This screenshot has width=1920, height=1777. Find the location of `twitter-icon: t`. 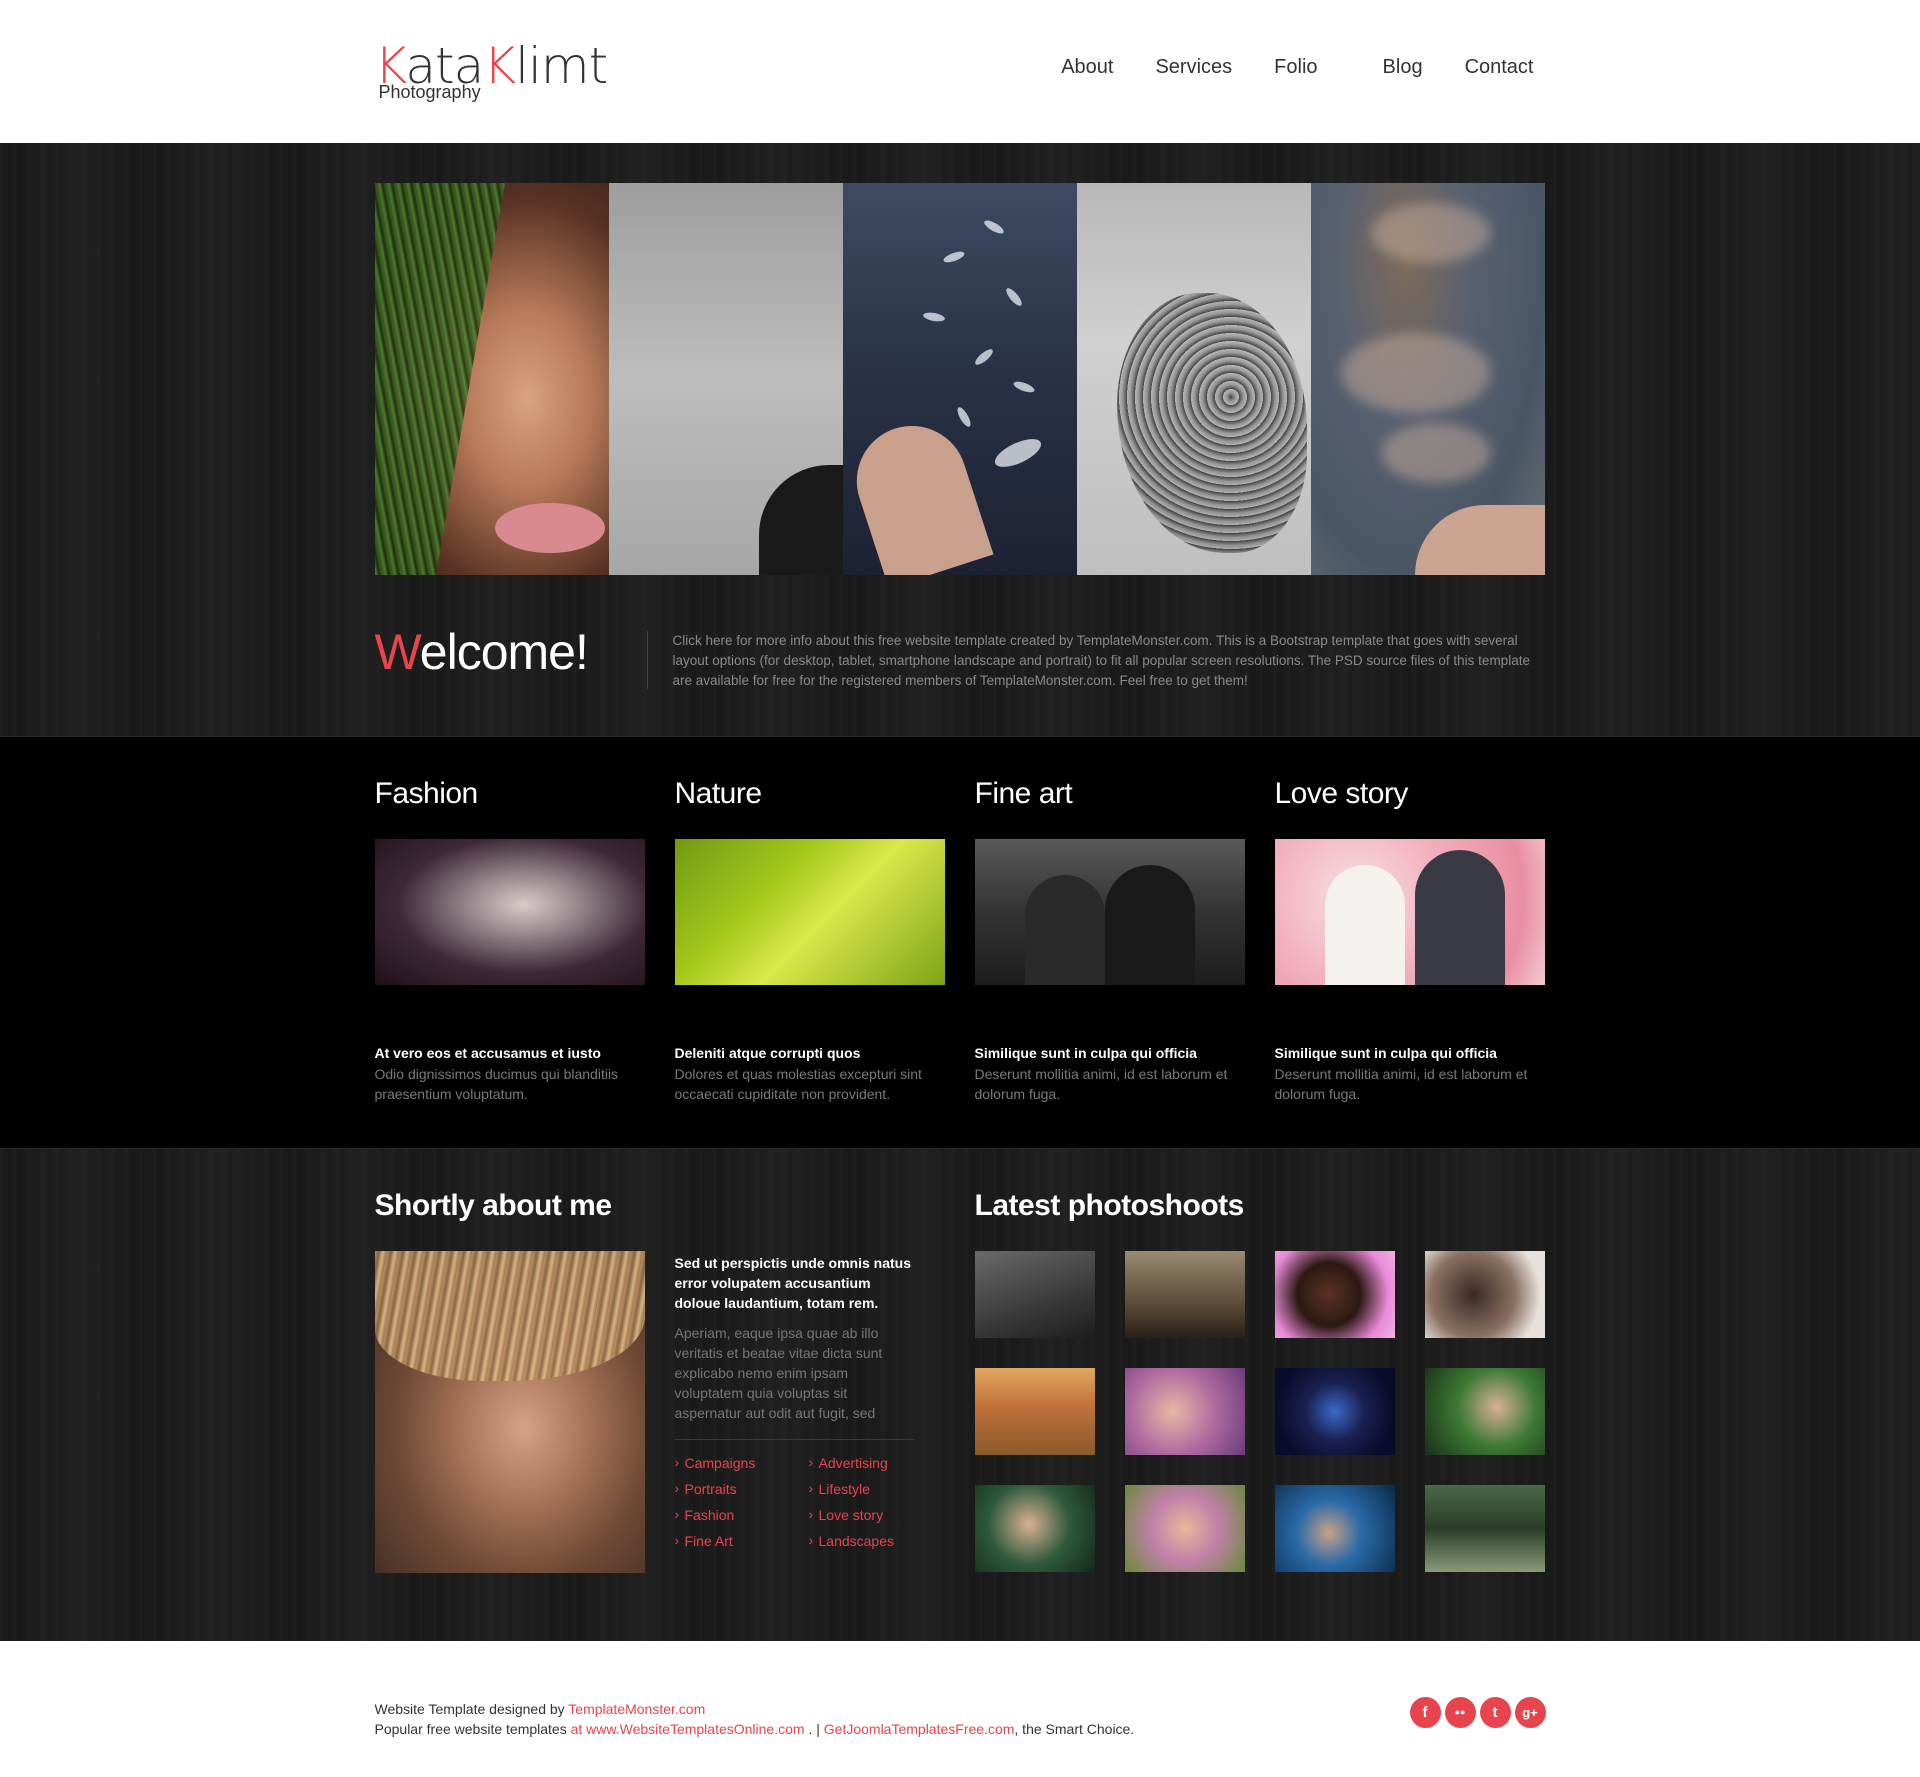

twitter-icon: t is located at coordinates (1495, 1712).